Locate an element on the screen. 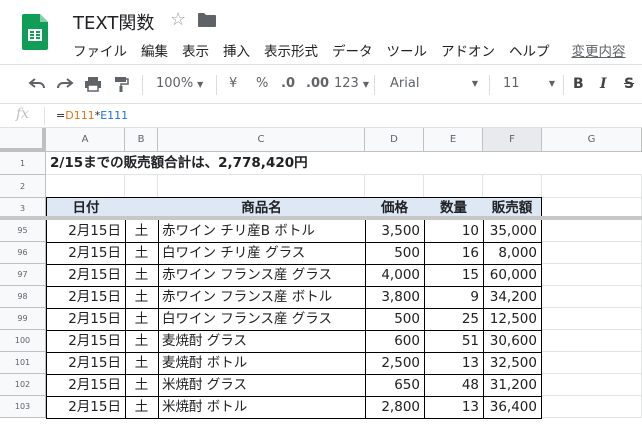  cell-sales: 36,400 is located at coordinates (512, 407).